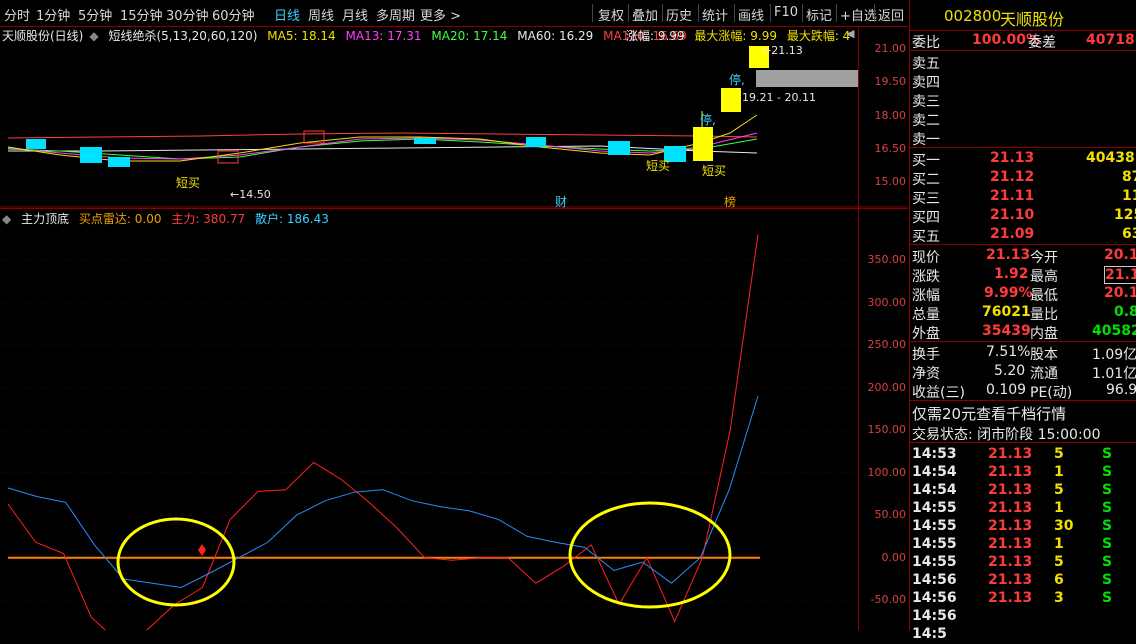 This screenshot has width=1136, height=644. Describe the element at coordinates (382, 149) in the screenshot. I see `ma20-line` at that location.